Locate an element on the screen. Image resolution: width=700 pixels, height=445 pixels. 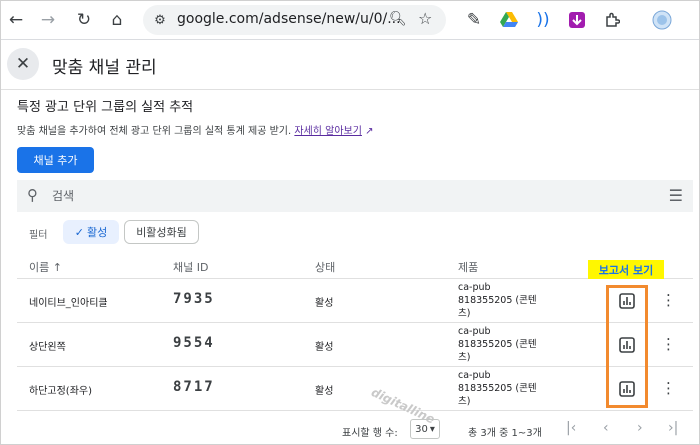
reload-icon: ↻ is located at coordinates (84, 20).